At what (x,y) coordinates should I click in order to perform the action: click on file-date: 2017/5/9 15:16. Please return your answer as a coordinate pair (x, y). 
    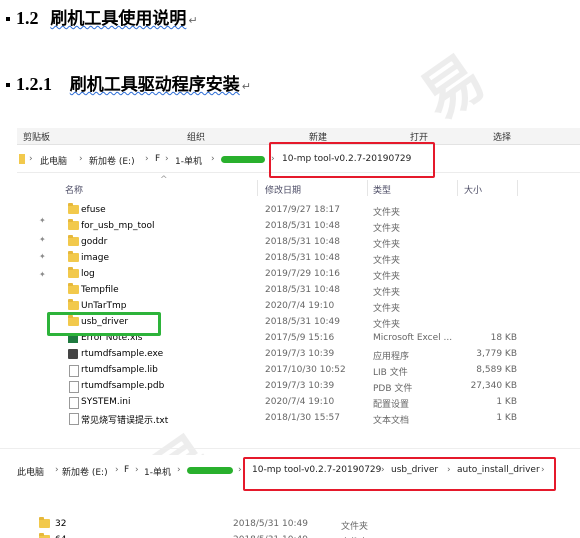
    Looking at the image, I should click on (300, 338).